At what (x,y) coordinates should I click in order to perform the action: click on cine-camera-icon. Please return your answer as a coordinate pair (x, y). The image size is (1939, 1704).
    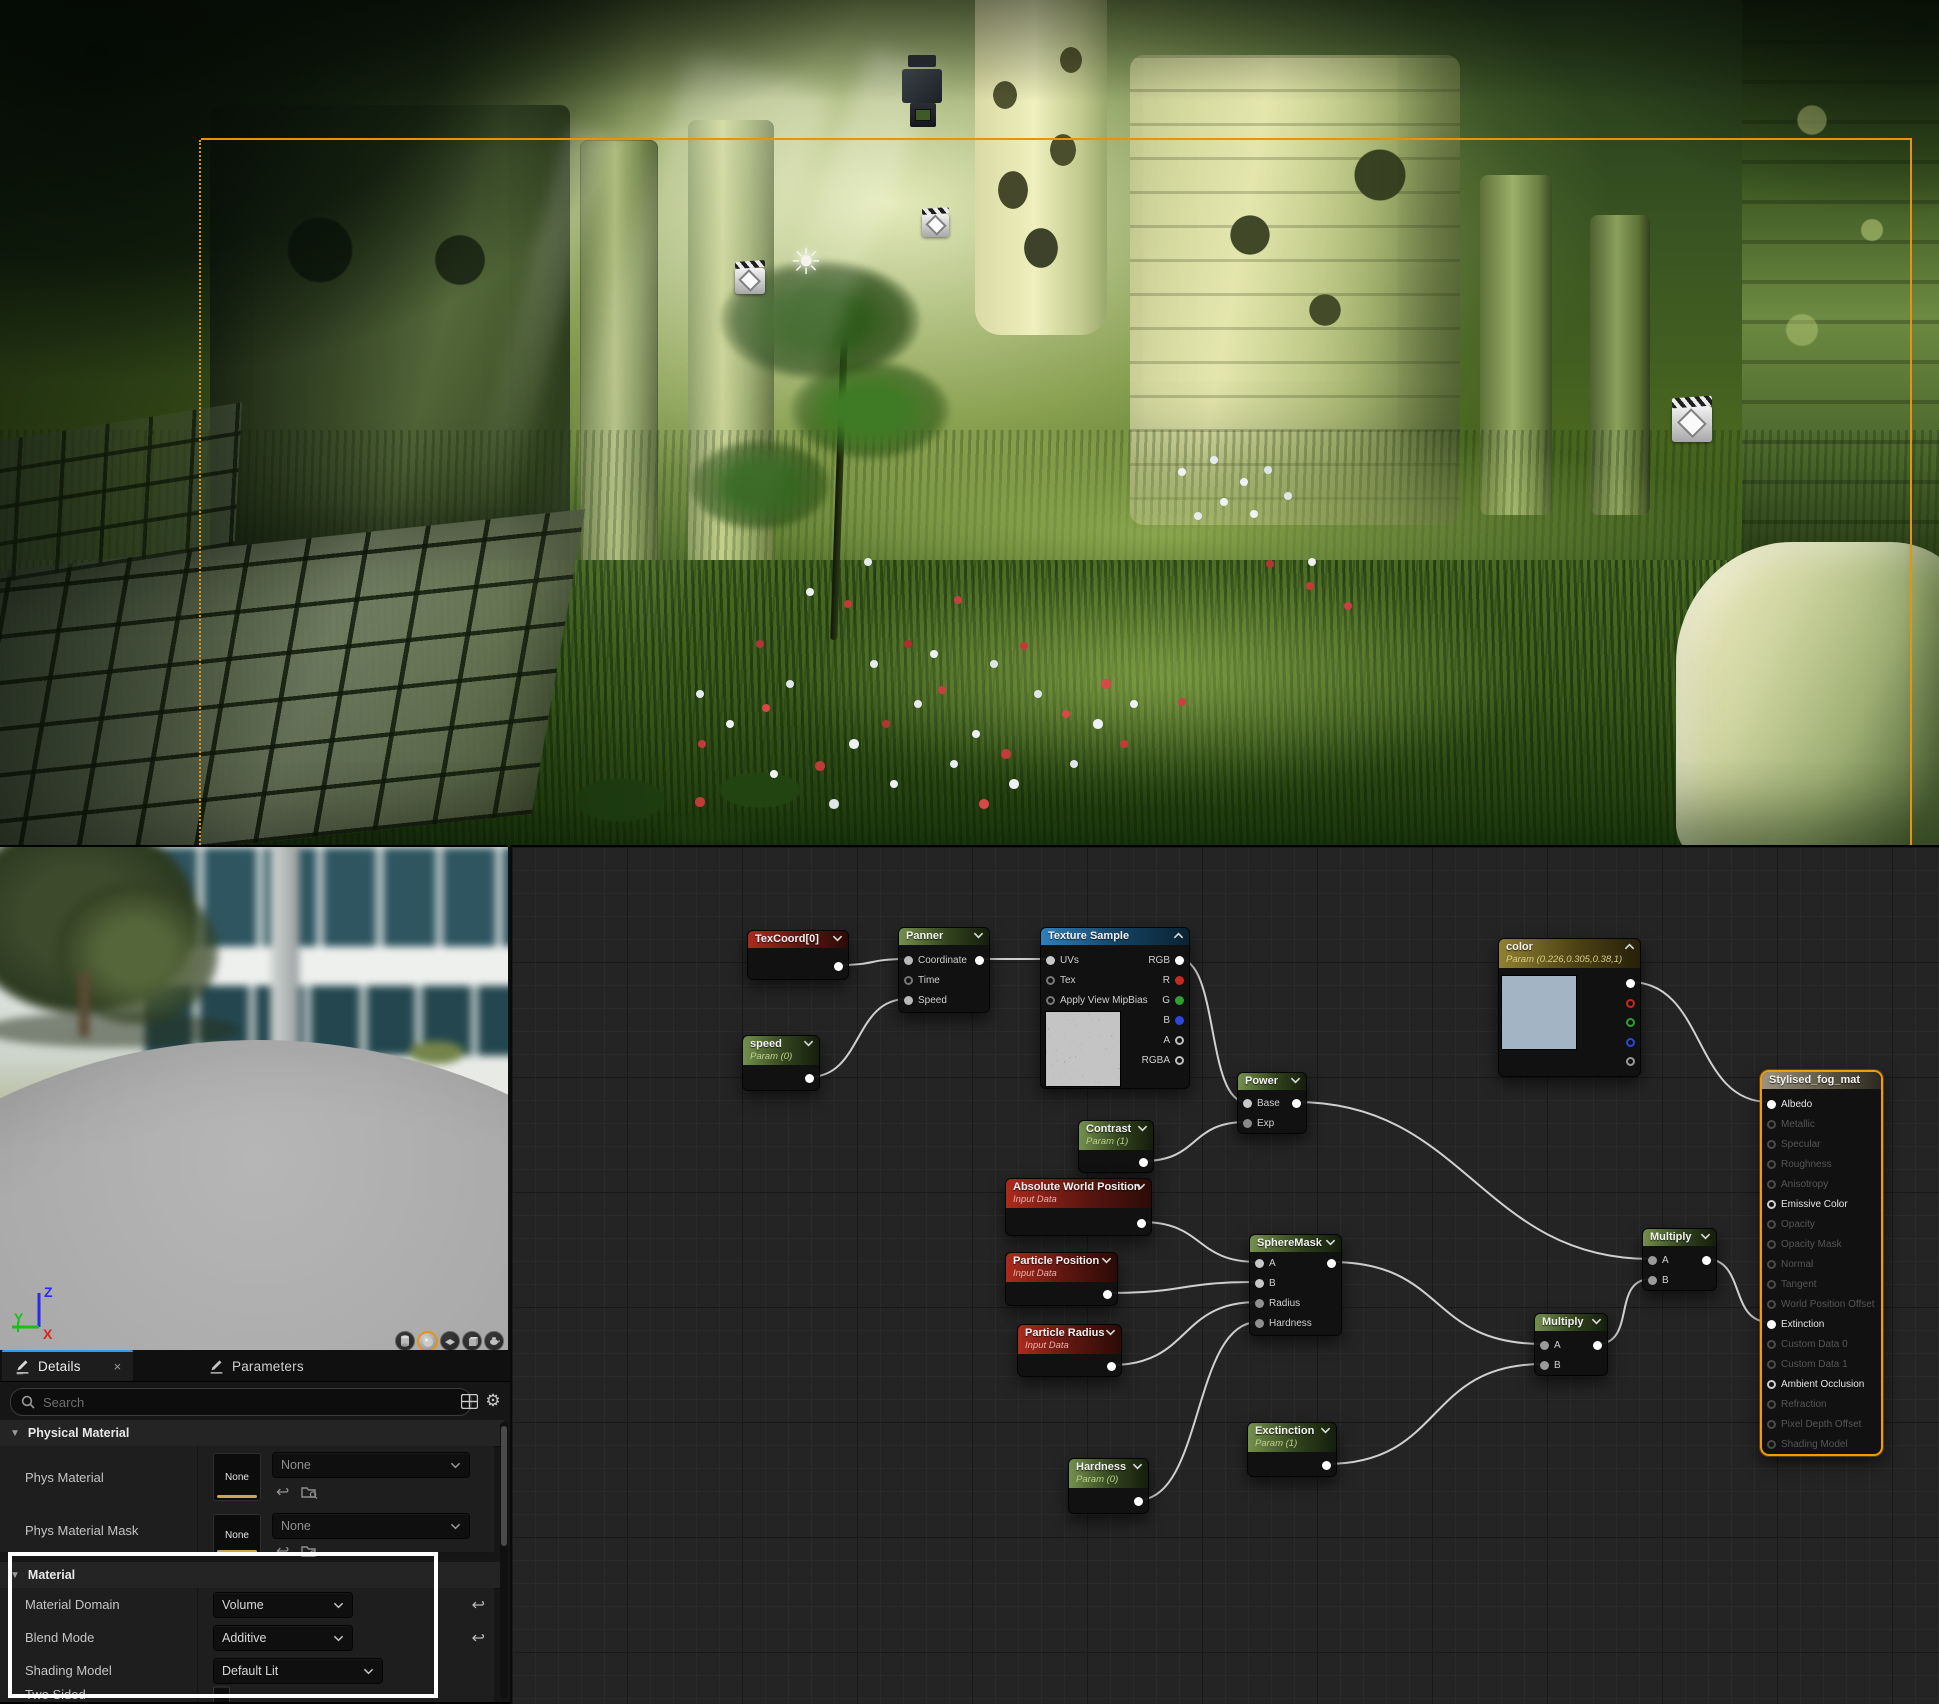
    Looking at the image, I should click on (923, 92).